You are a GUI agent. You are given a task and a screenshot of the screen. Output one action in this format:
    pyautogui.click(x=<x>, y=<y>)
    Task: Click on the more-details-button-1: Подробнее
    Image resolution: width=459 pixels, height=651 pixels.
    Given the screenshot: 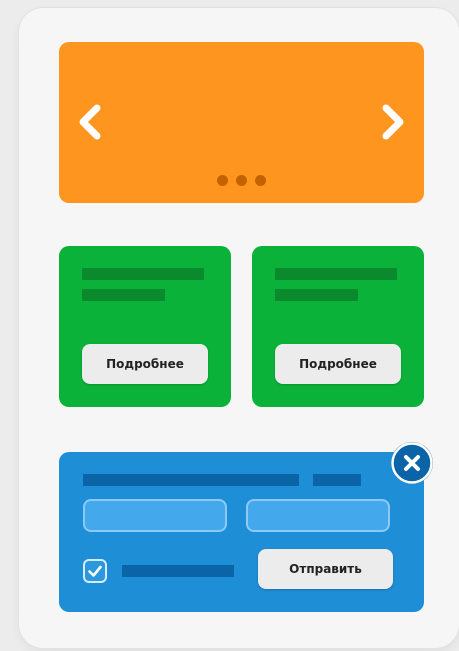 What is the action you would take?
    pyautogui.click(x=145, y=364)
    